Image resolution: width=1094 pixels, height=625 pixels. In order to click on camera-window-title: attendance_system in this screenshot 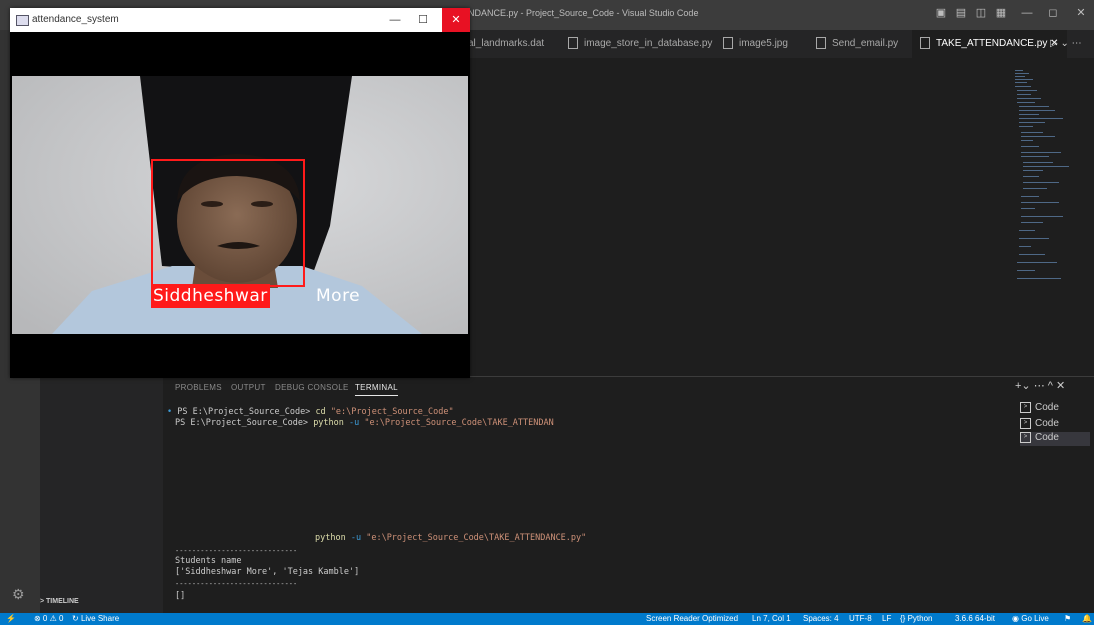, I will do `click(75, 19)`.